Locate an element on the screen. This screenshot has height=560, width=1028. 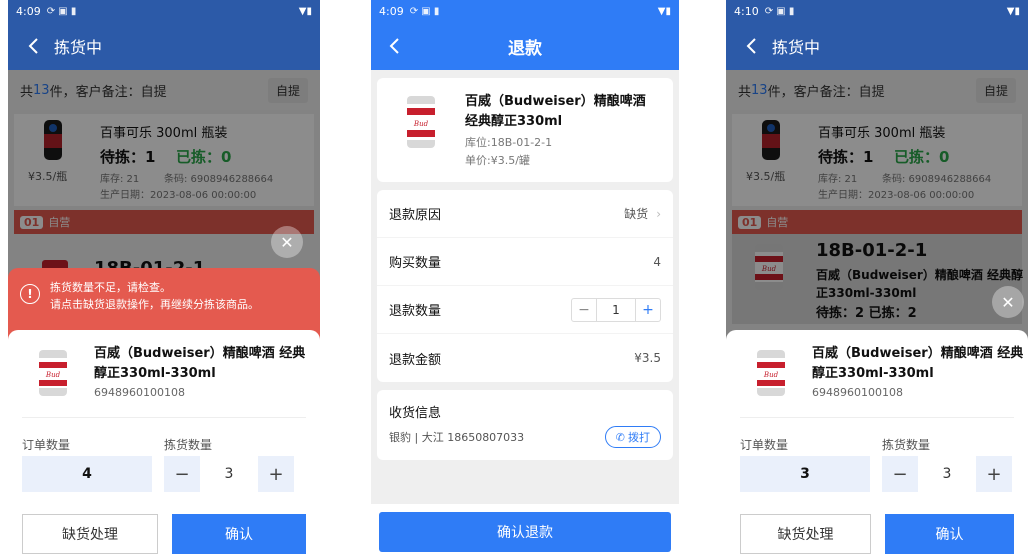
quantity-row: 订单数量 3 拣货数量 − 3 + is located at coordinates (877, 463).